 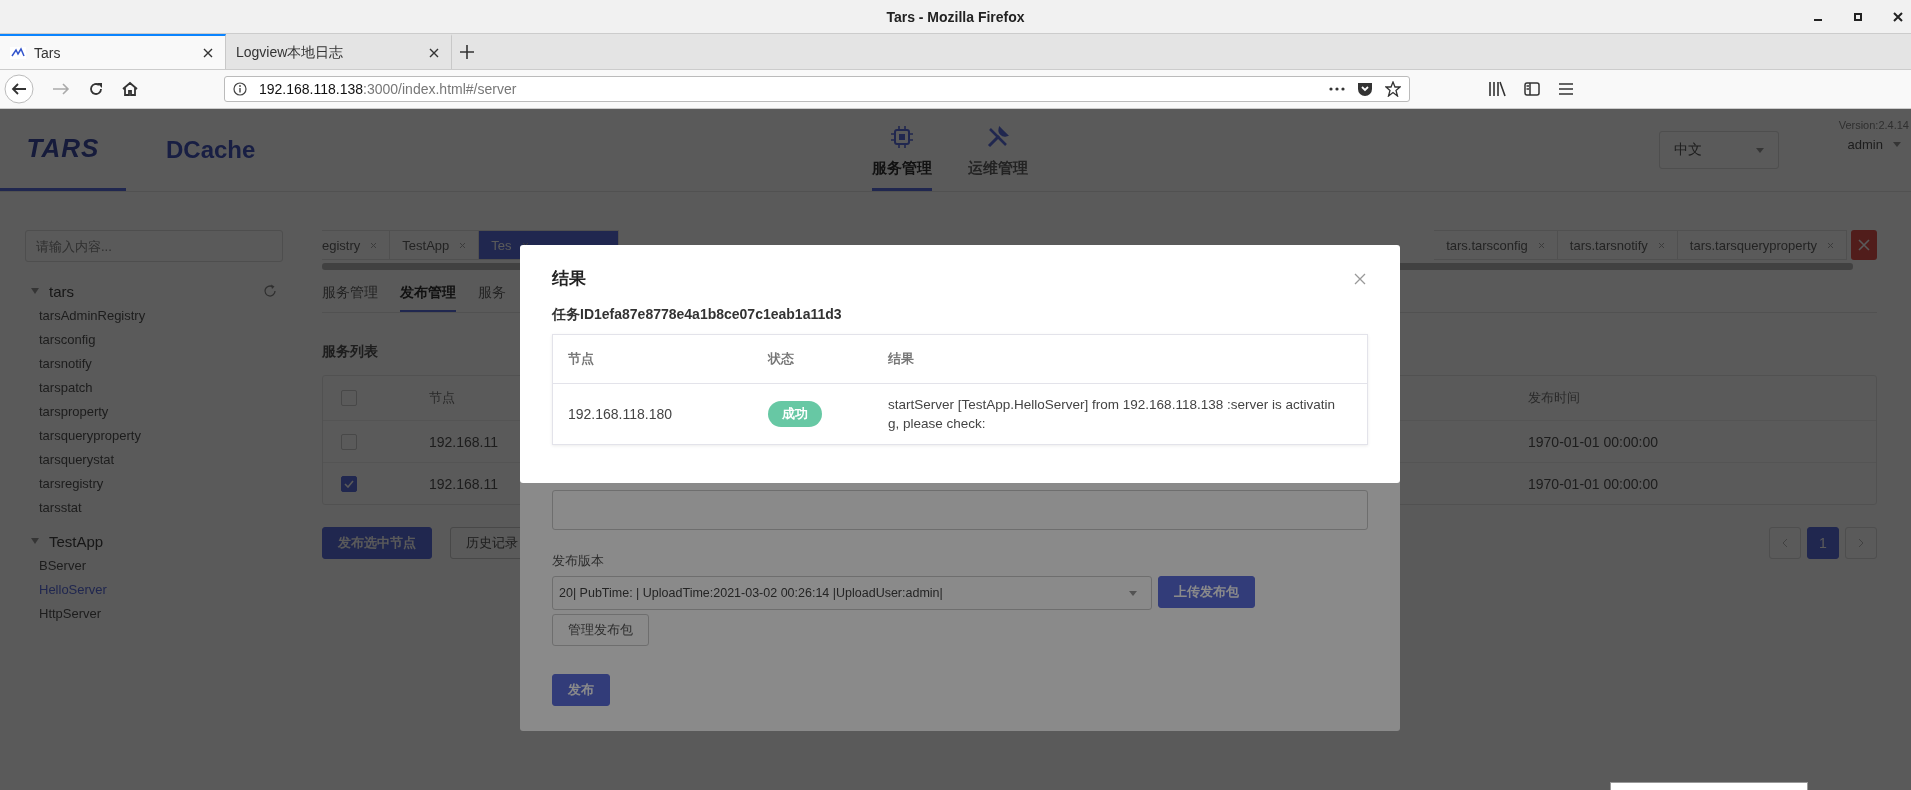 I want to click on info-icon, so click(x=240, y=89).